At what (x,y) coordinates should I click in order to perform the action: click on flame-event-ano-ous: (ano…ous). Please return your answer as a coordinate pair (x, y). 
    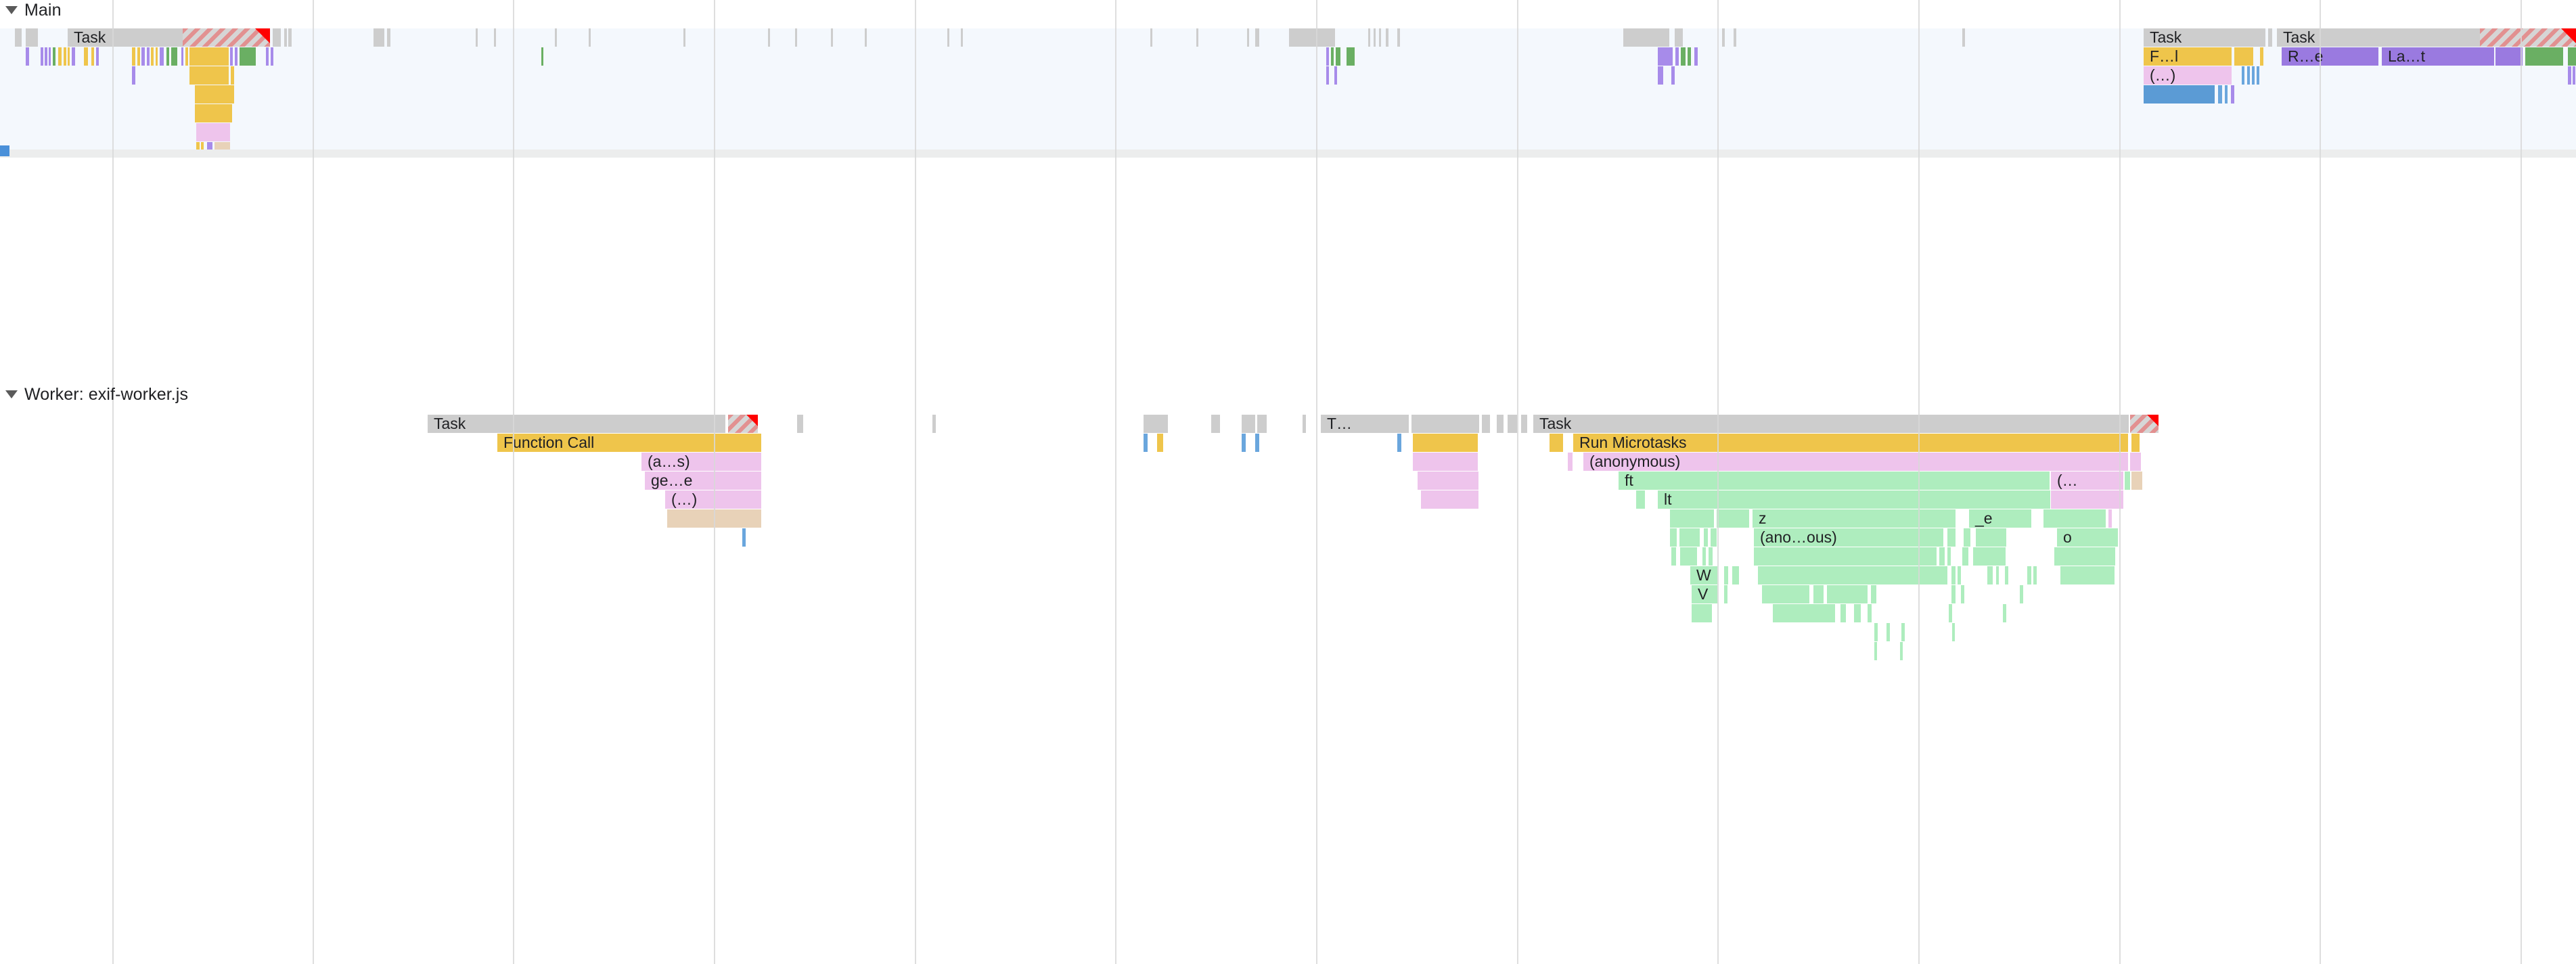
    Looking at the image, I should click on (1848, 537).